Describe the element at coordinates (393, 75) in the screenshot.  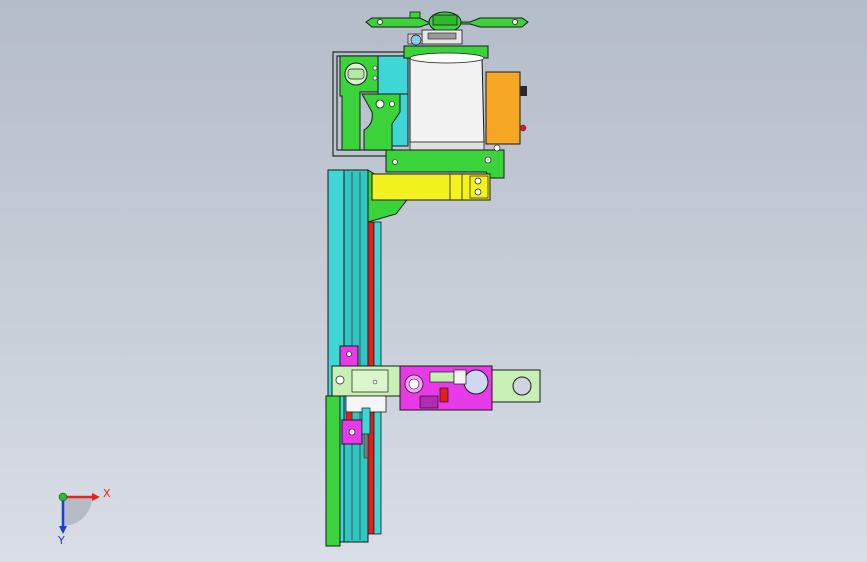
I see `cyan-spacer-block` at that location.